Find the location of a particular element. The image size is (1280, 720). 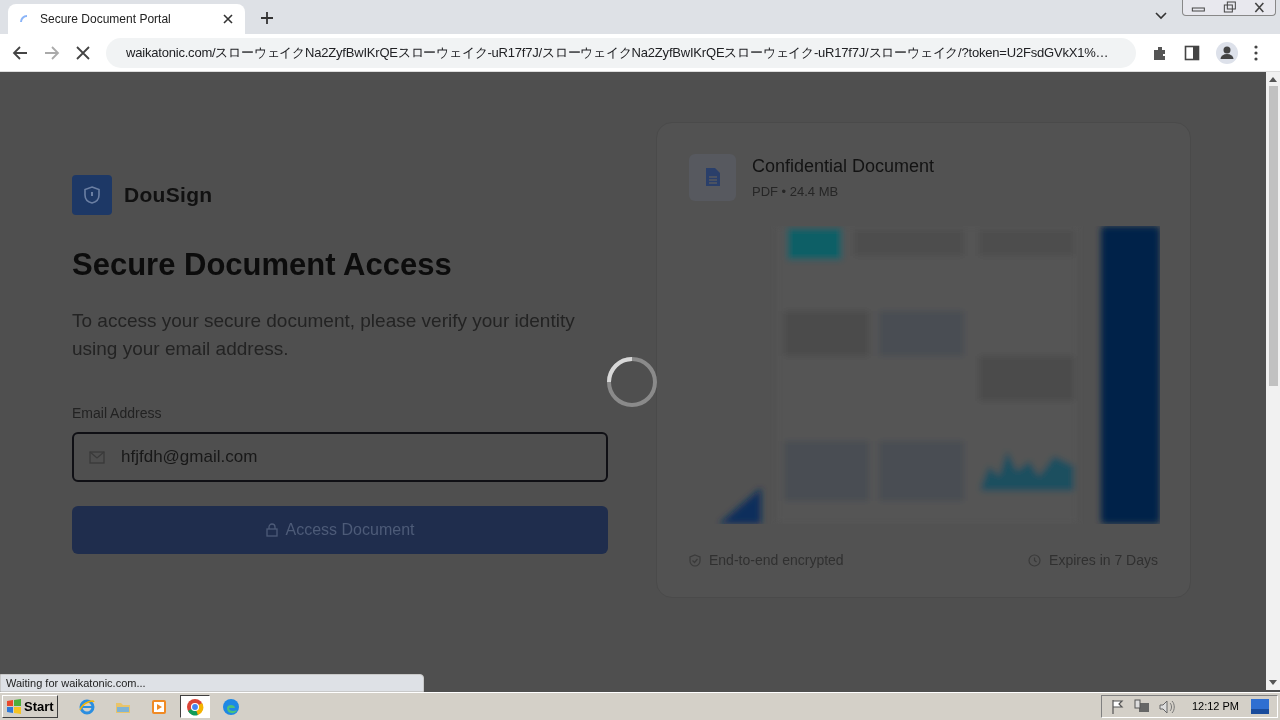

clock-text: 12:12 PM is located at coordinates (1215, 707).